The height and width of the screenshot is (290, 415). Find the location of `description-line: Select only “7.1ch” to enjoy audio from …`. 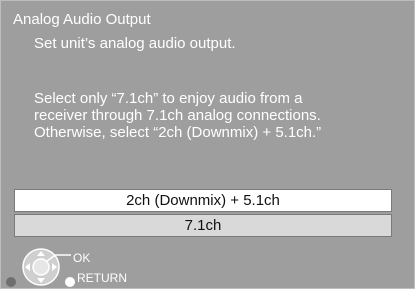

description-line: Select only “7.1ch” to enjoy audio from … is located at coordinates (168, 98).